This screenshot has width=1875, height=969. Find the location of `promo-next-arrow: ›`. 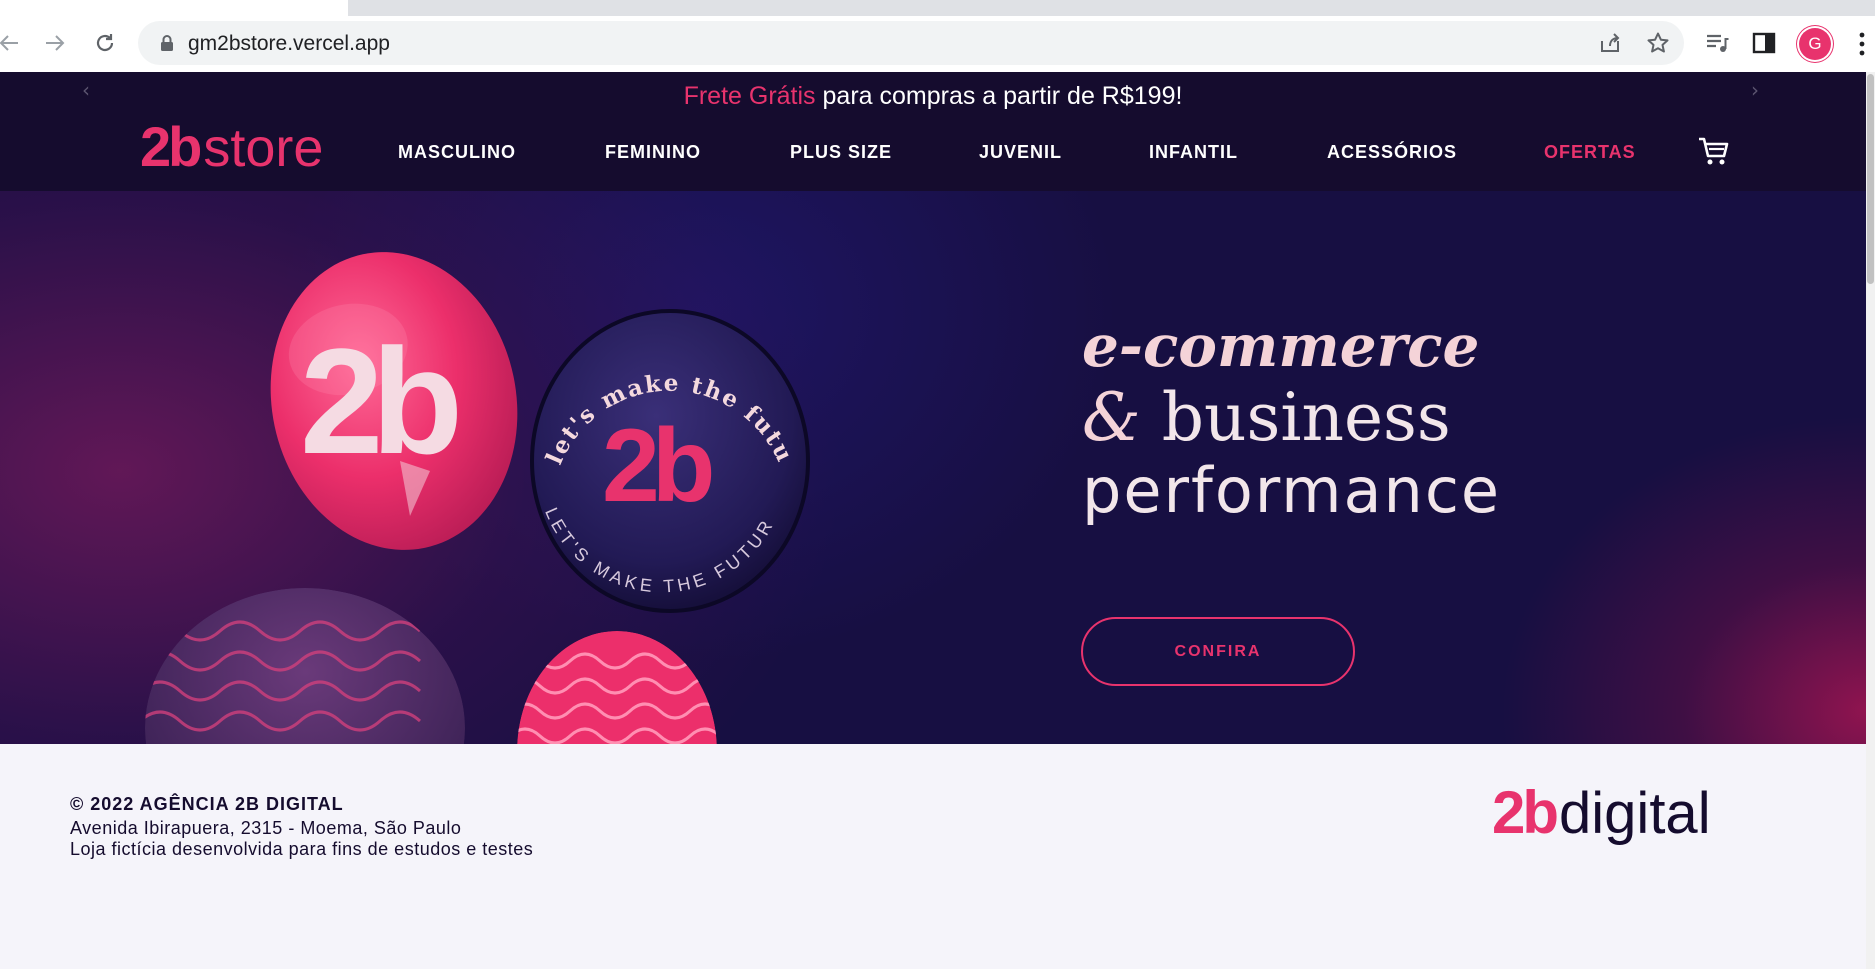

promo-next-arrow: › is located at coordinates (1755, 90).